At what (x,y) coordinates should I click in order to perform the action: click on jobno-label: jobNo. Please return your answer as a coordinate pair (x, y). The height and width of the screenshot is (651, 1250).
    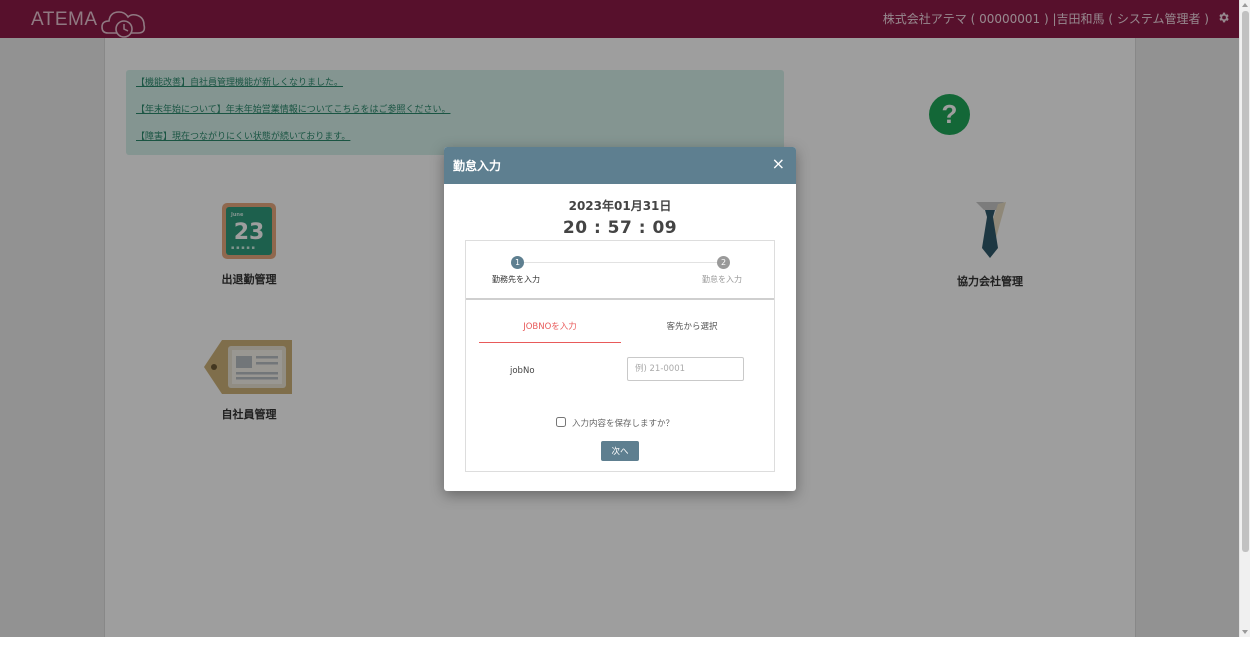
    Looking at the image, I should click on (522, 371).